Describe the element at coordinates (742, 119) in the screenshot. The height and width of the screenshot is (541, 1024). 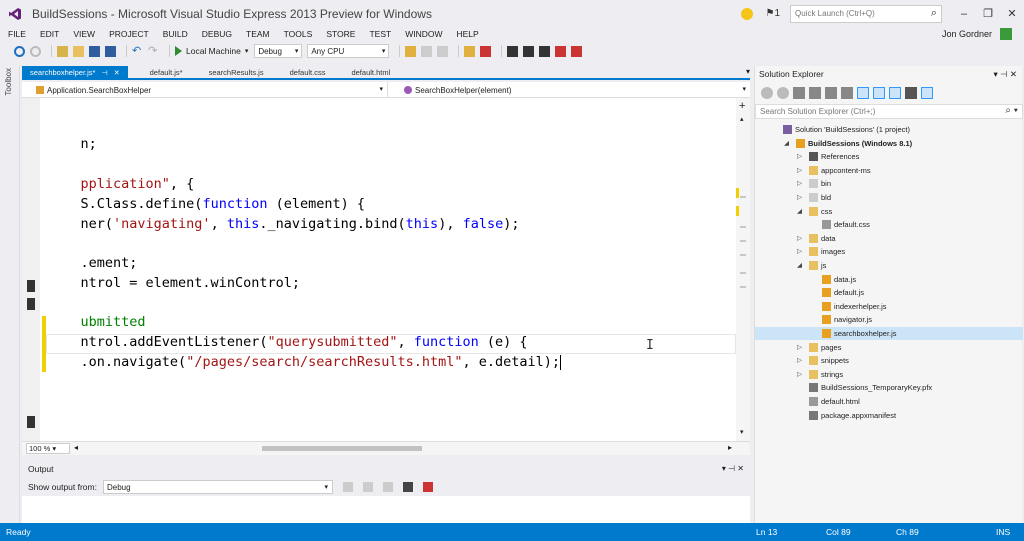
I see `scroll-up-icon: ▴` at that location.